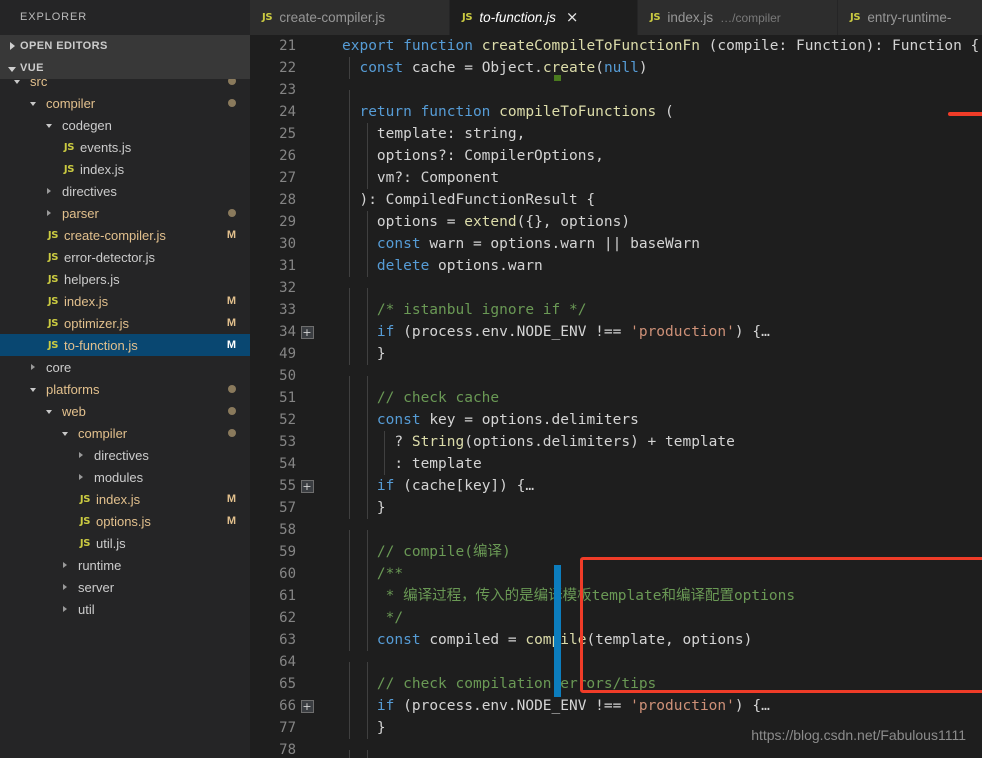 Image resolution: width=982 pixels, height=758 pixels. Describe the element at coordinates (616, 354) in the screenshot. I see `code-line: 49 }` at that location.